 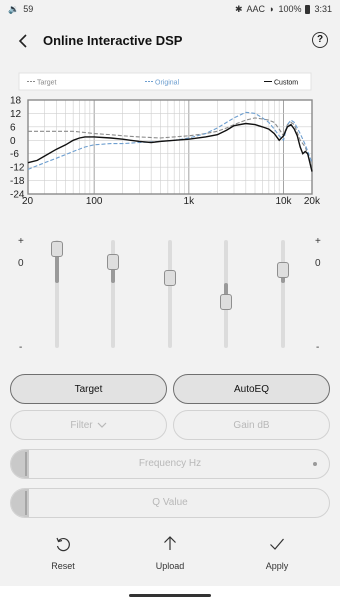 I want to click on autoeq-button-label: AutoEQ, so click(x=251, y=389).